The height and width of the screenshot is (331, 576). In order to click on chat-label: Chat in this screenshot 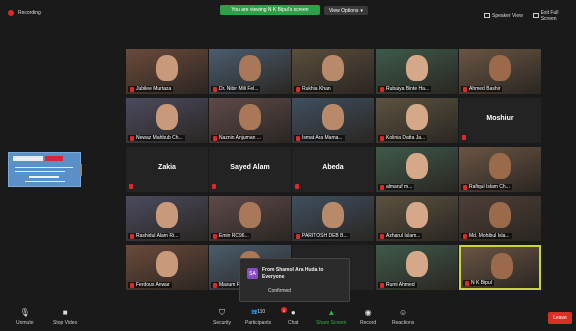, I will do `click(293, 323)`.